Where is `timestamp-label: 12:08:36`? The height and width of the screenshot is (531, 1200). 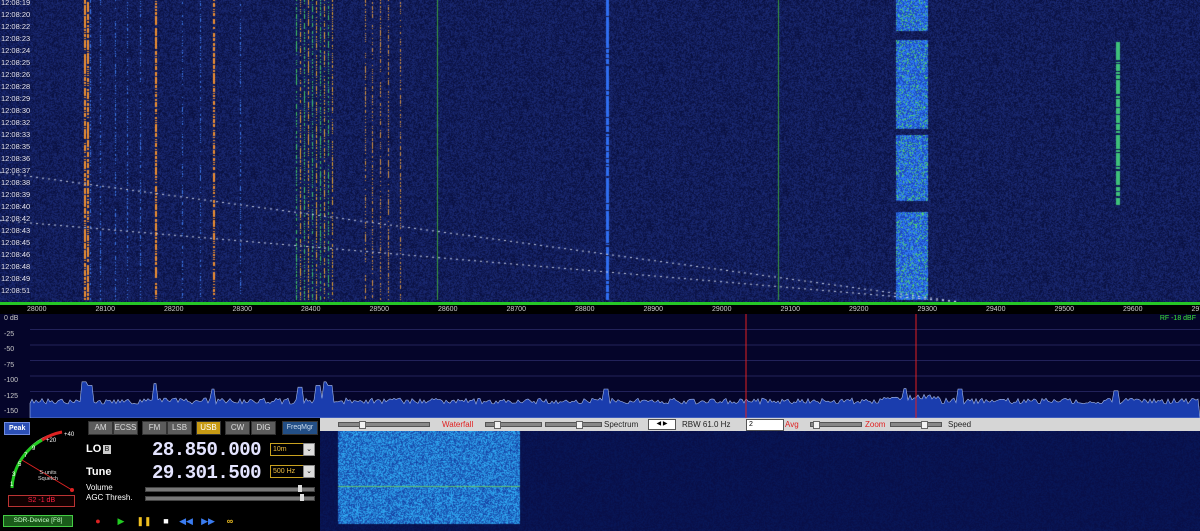
timestamp-label: 12:08:36 is located at coordinates (16, 158).